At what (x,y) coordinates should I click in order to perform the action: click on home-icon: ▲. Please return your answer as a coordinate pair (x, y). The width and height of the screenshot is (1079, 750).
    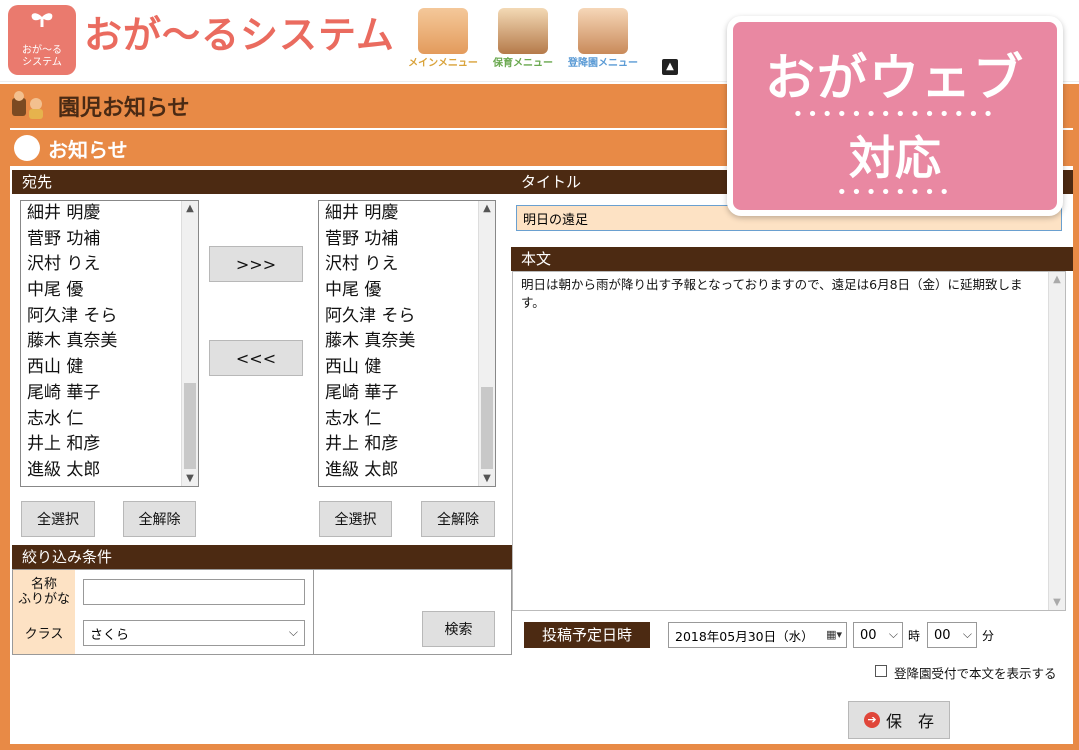
    Looking at the image, I should click on (670, 67).